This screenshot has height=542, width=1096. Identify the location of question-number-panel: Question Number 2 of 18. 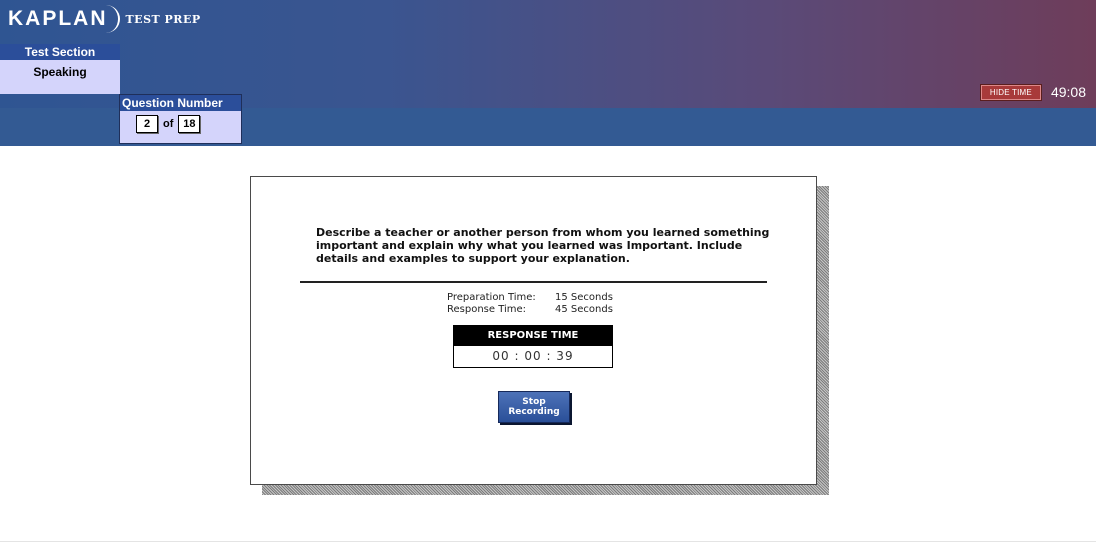
(180, 119).